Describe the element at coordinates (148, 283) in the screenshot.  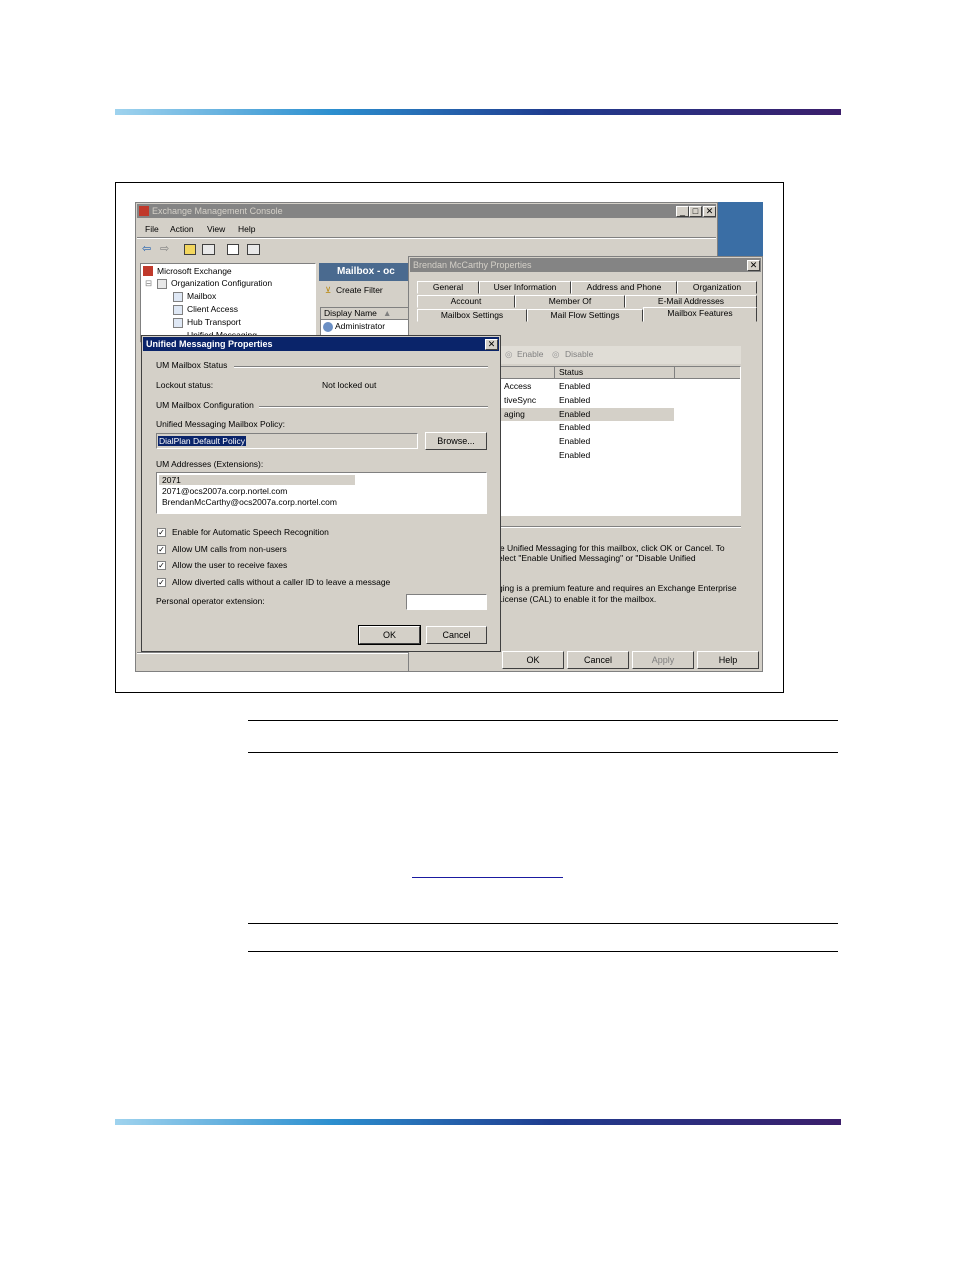
I see `tree-collapse-icon: ⊟` at that location.